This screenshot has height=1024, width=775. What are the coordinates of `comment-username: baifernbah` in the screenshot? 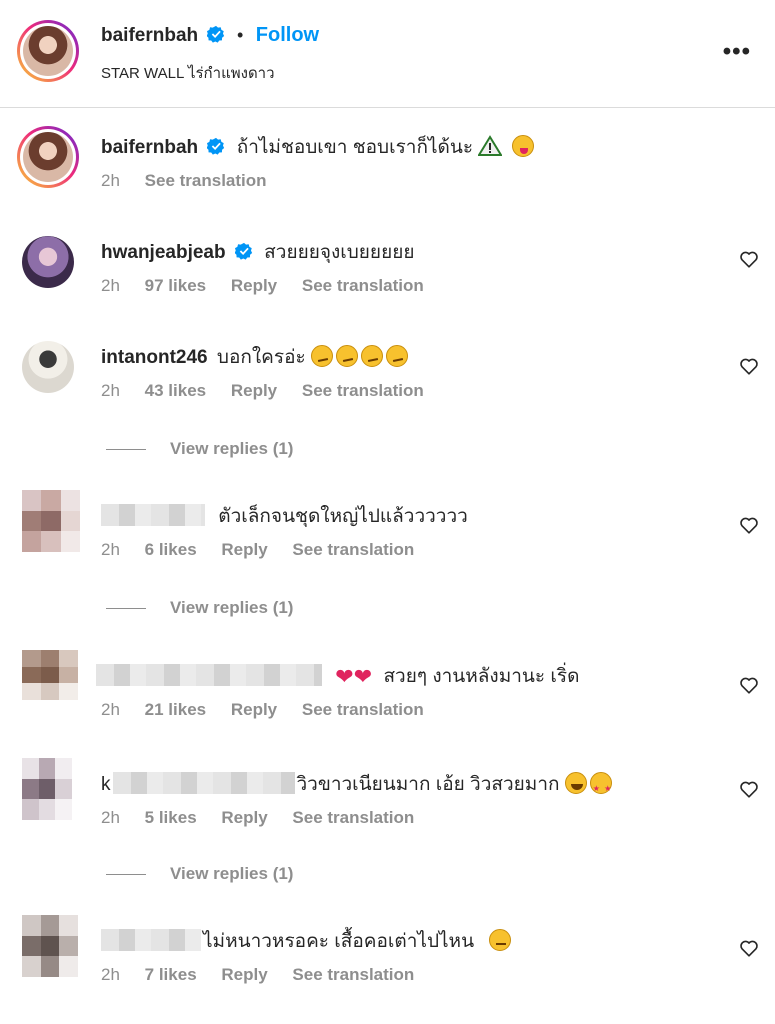 It's located at (149, 147).